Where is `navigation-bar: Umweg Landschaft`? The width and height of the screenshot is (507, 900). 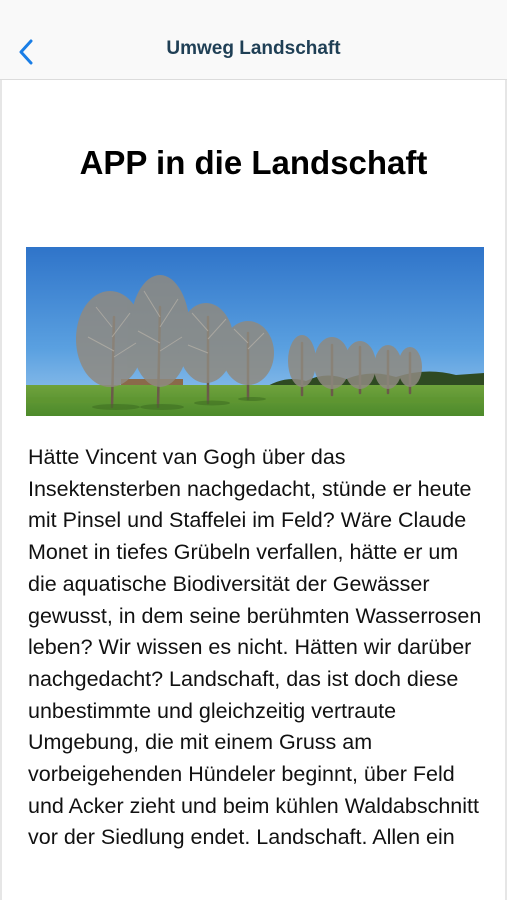
navigation-bar: Umweg Landschaft is located at coordinates (253, 40).